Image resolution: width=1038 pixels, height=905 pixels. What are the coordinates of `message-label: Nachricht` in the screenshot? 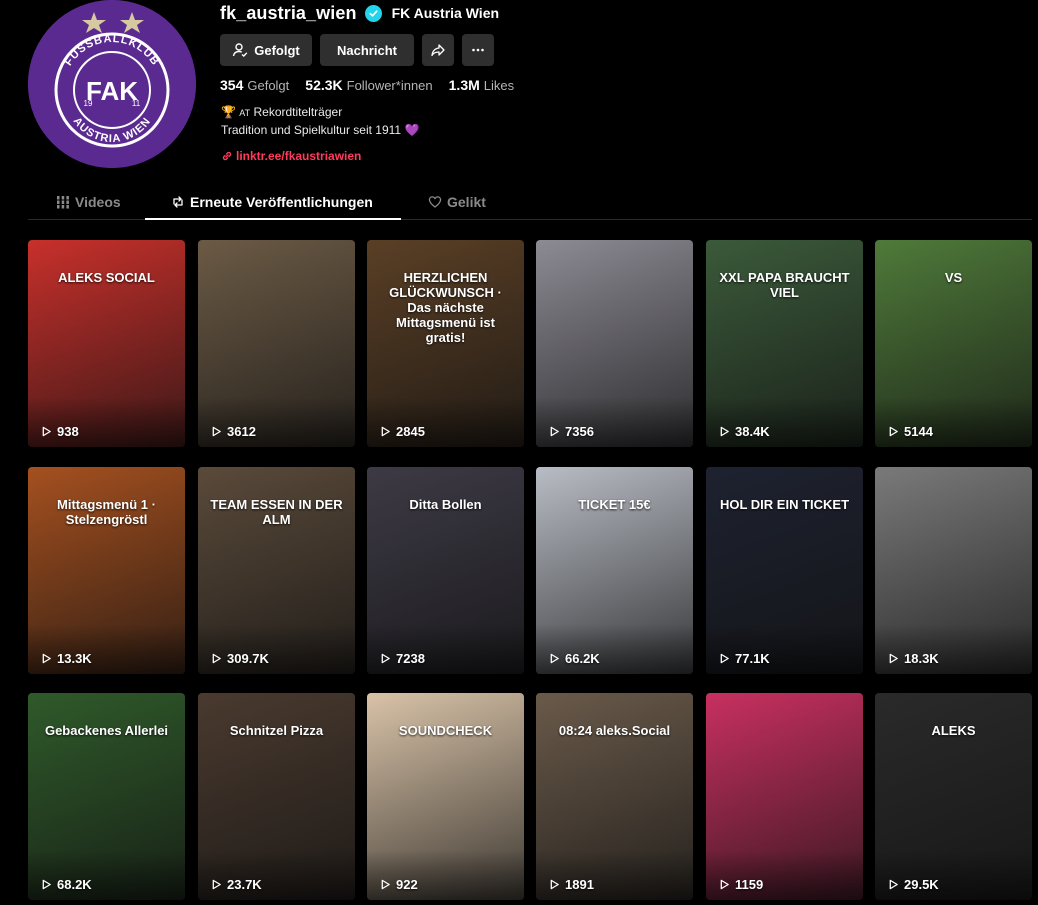 It's located at (367, 50).